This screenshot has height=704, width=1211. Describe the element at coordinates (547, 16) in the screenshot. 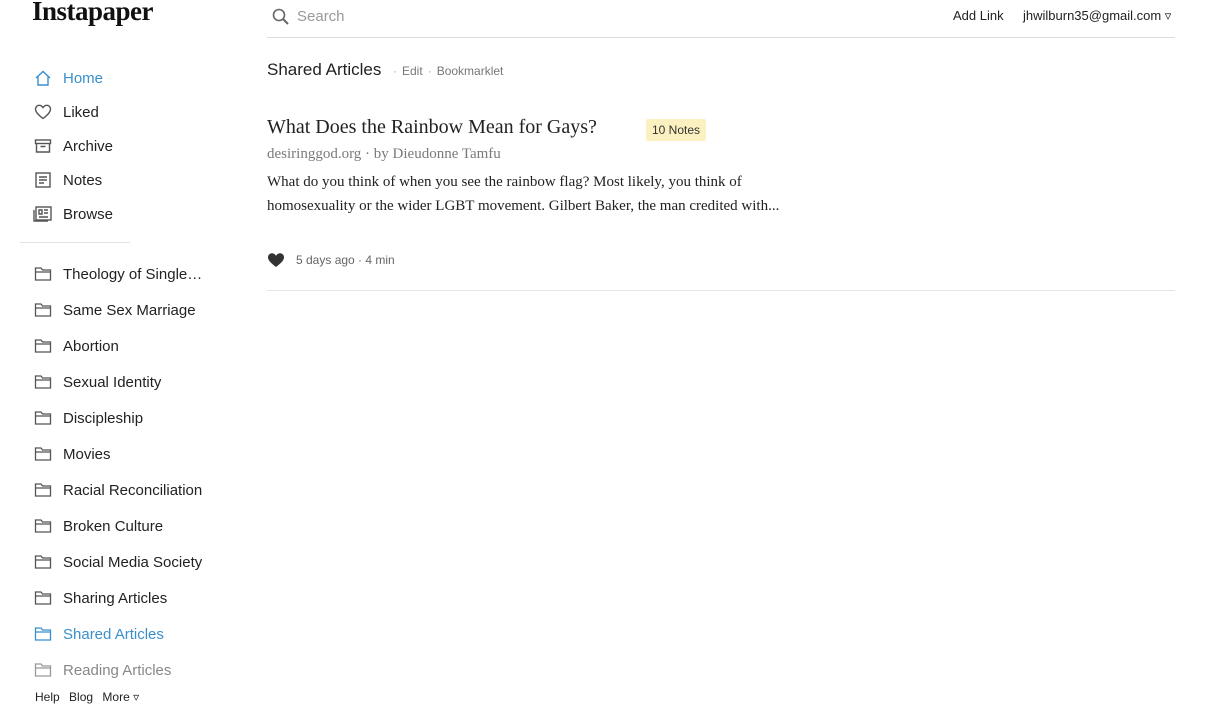

I see `search-input` at that location.